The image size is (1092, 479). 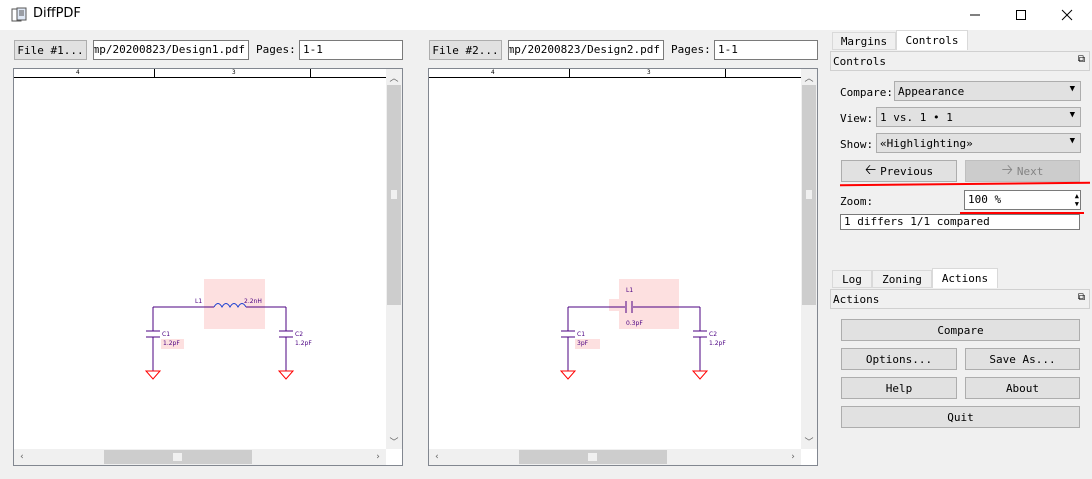 I want to click on close-button, so click(x=1067, y=15).